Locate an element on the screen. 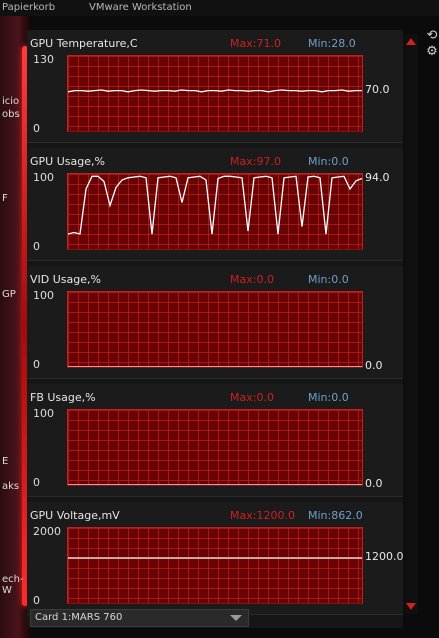 This screenshot has width=439, height=638. vertical-scrollbar is located at coordinates (411, 324).